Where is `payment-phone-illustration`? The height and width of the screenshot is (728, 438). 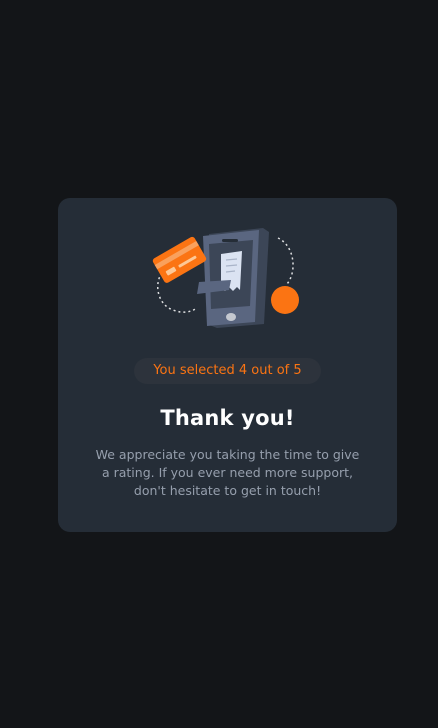
payment-phone-illustration is located at coordinates (225, 278).